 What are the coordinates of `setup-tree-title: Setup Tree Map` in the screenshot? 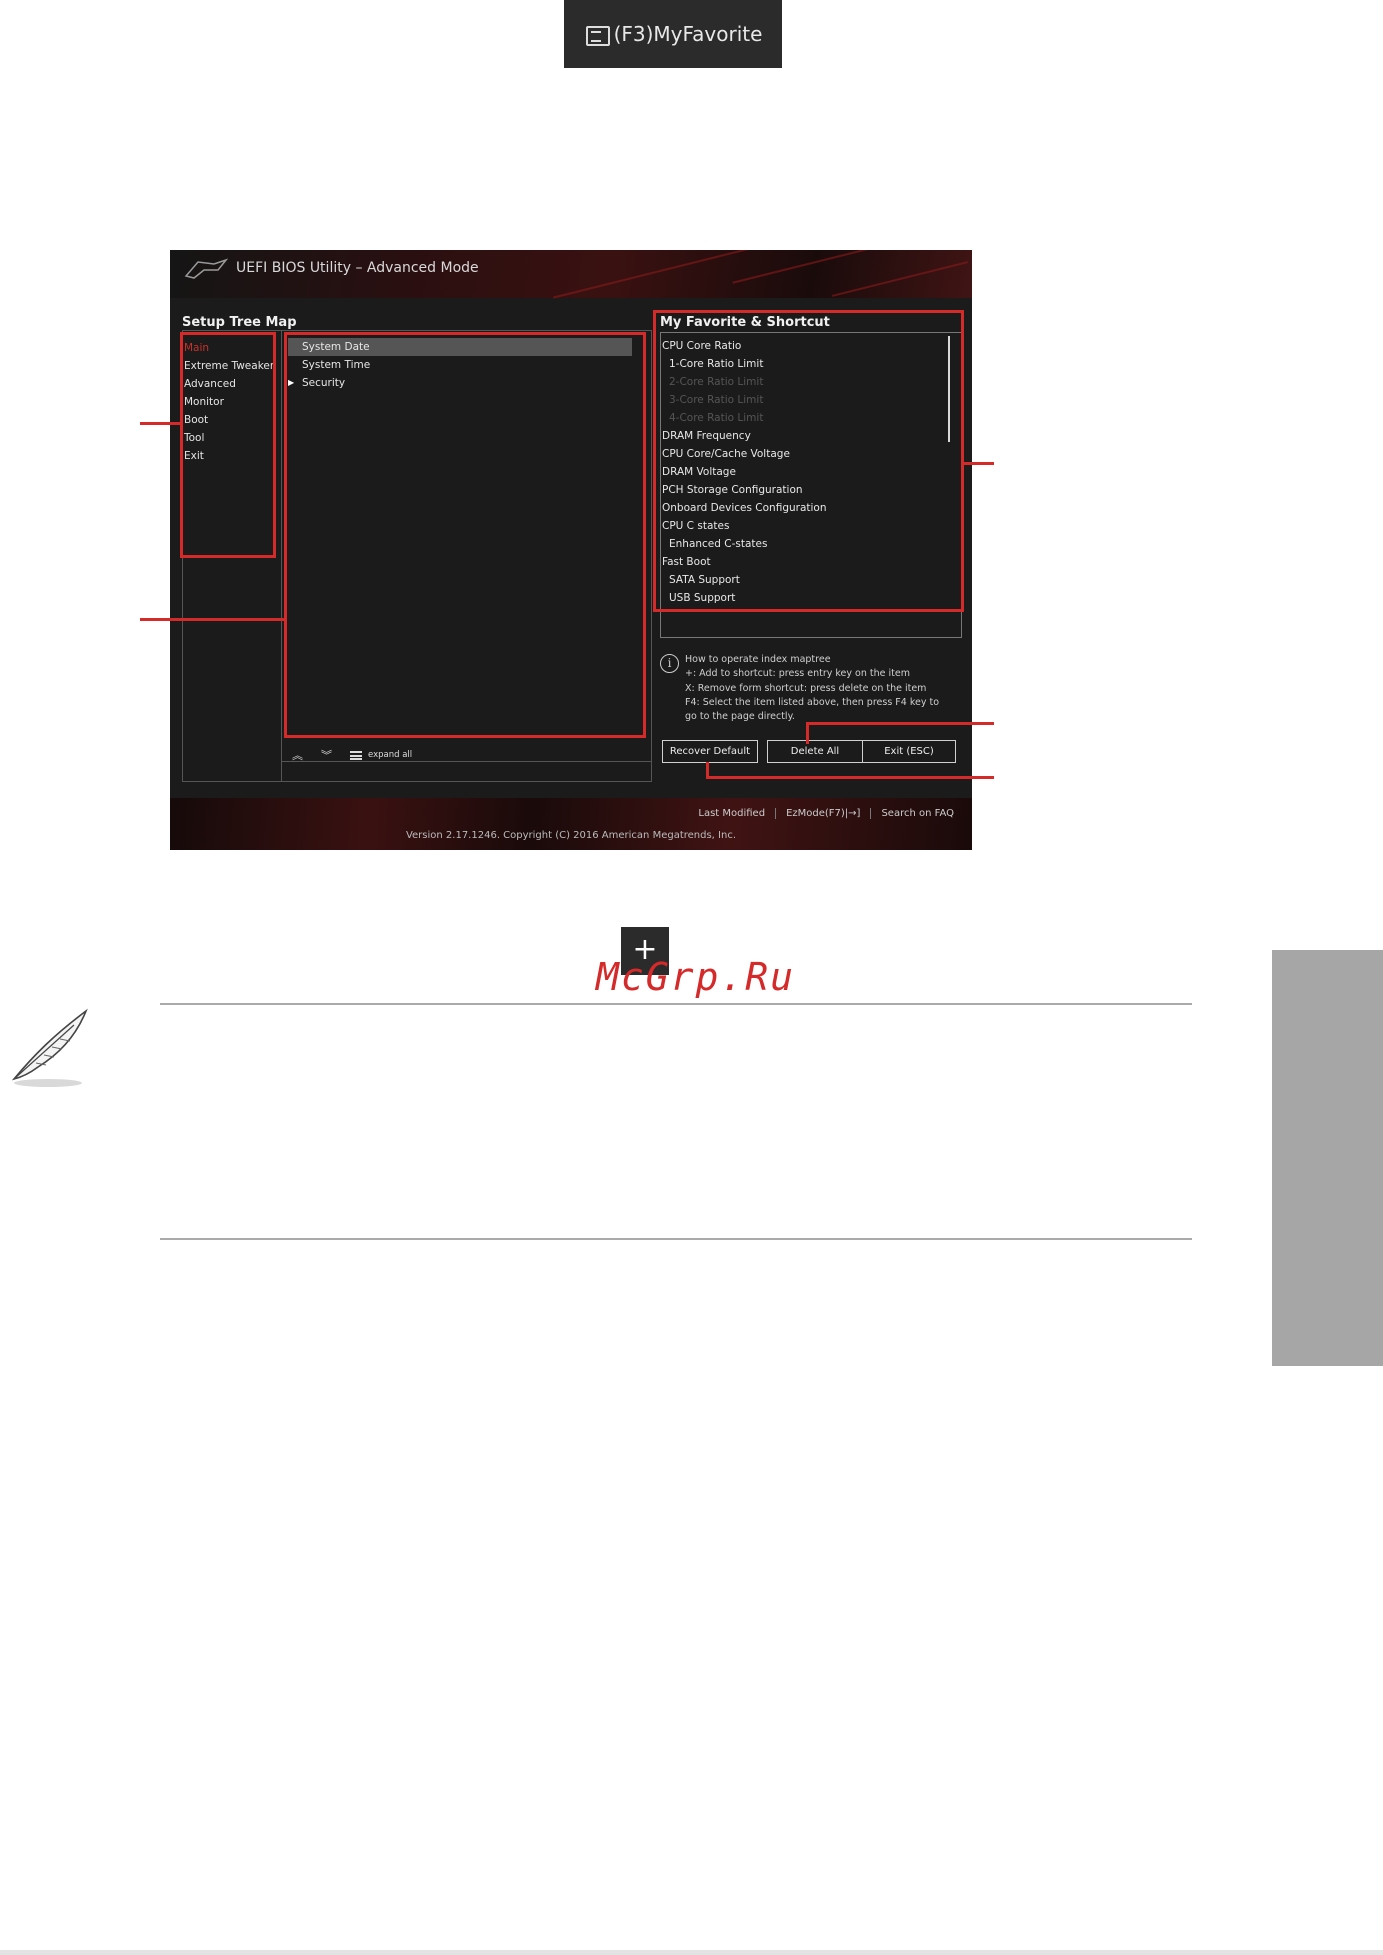 It's located at (239, 322).